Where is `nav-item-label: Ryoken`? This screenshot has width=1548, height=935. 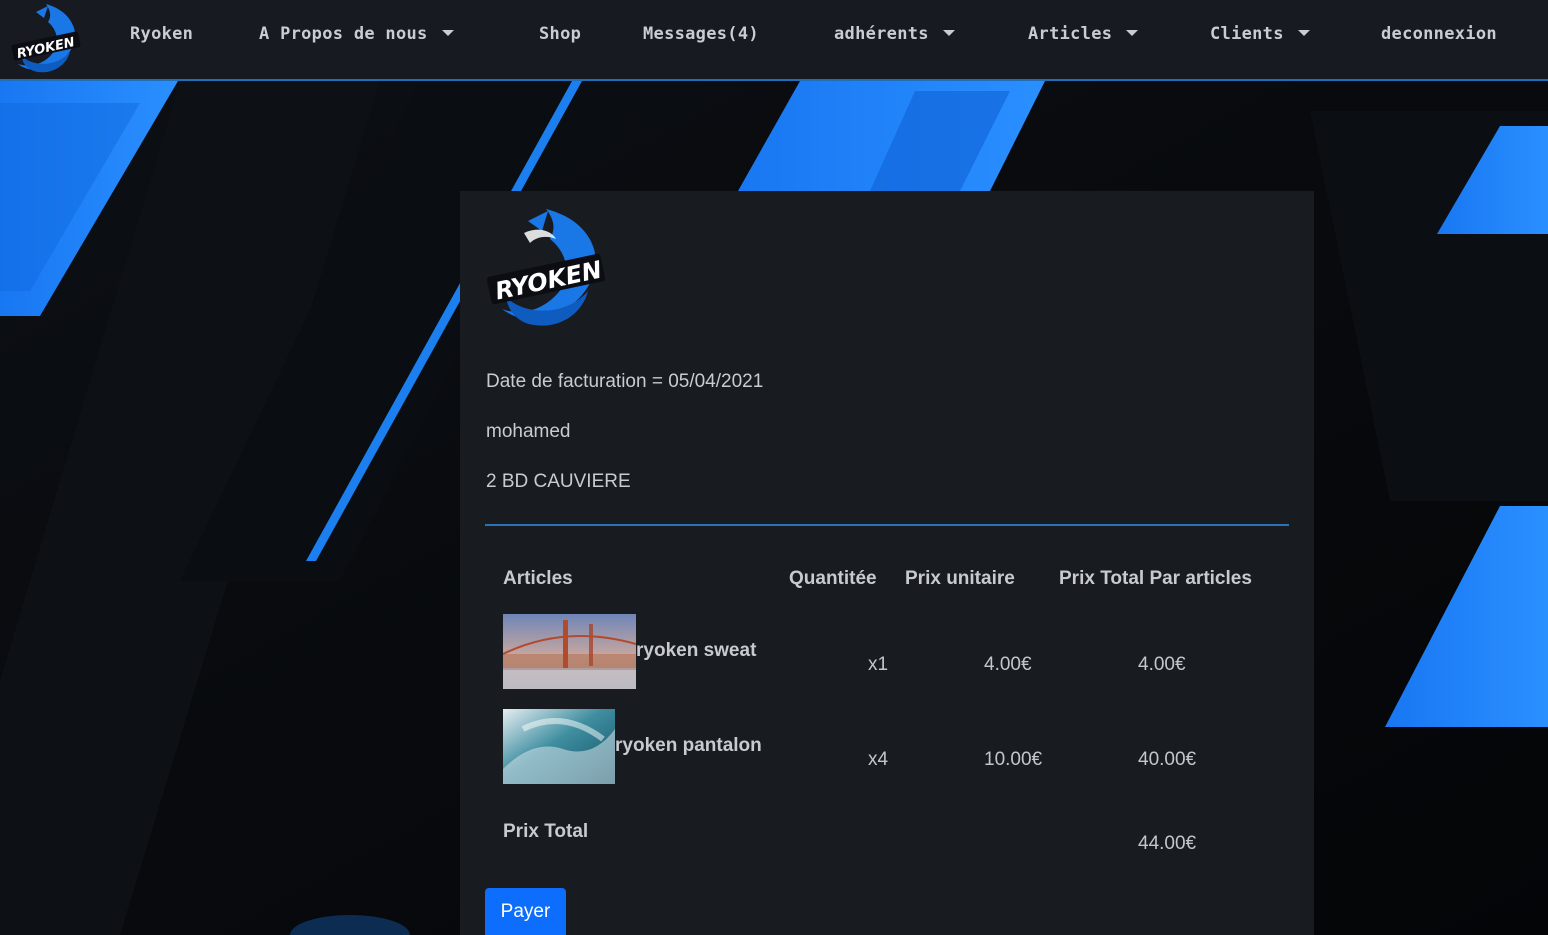
nav-item-label: Ryoken is located at coordinates (162, 34).